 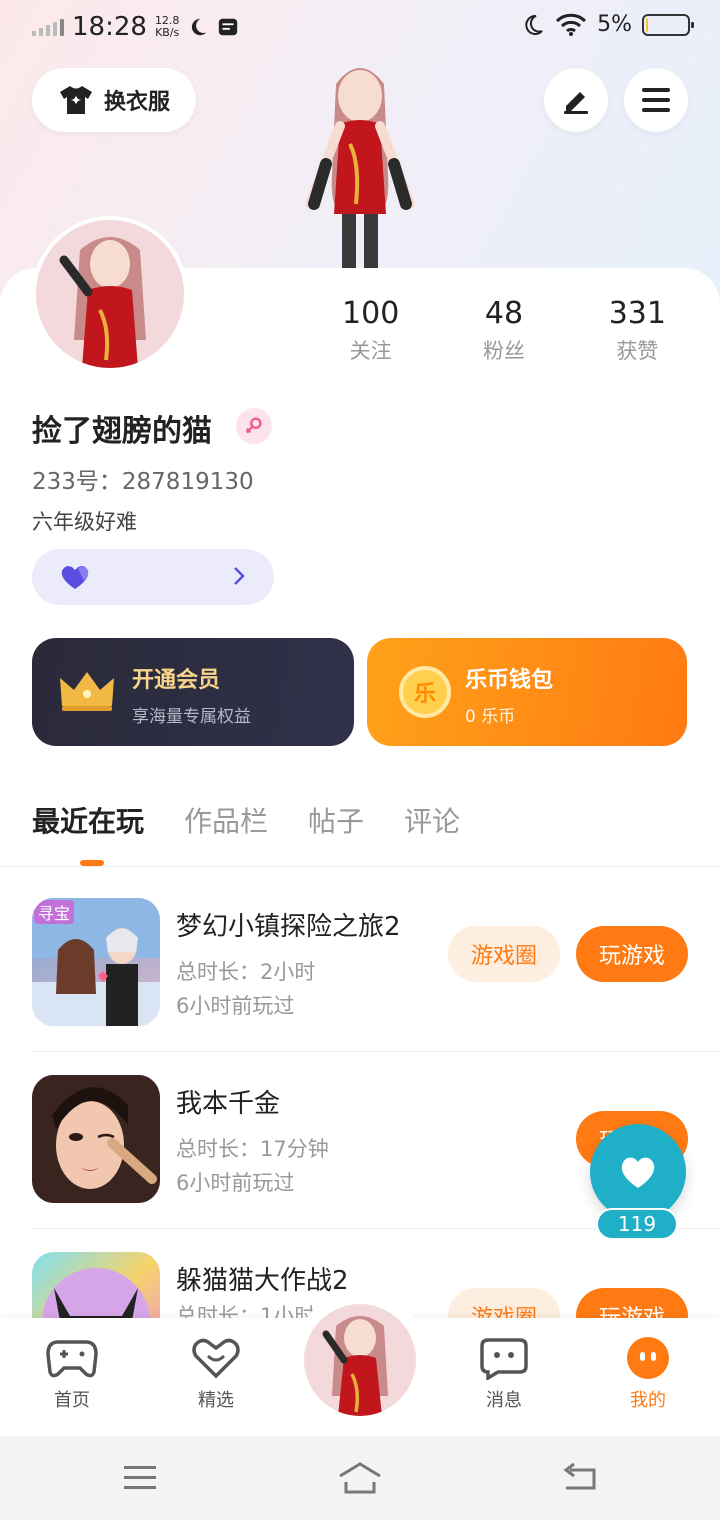 What do you see at coordinates (191, 717) in the screenshot?
I see `vip-subtitle: 享海量专属权益` at bounding box center [191, 717].